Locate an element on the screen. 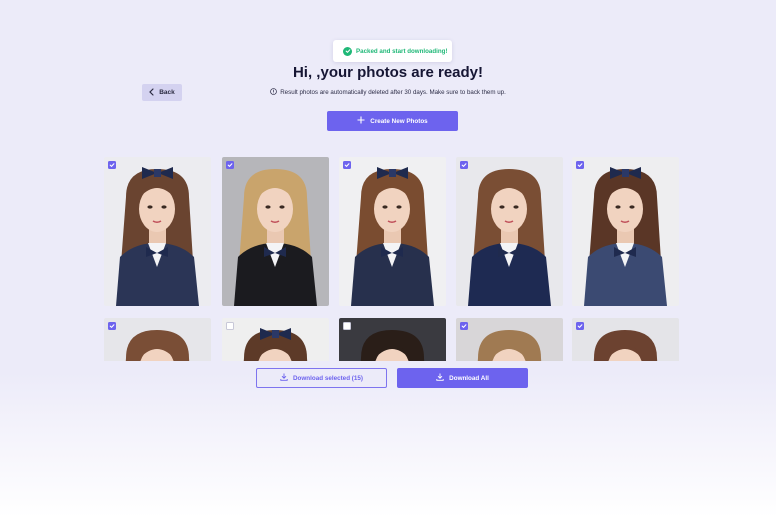 This screenshot has width=776, height=518. download-selected-button: Download selected (15) is located at coordinates (321, 378).